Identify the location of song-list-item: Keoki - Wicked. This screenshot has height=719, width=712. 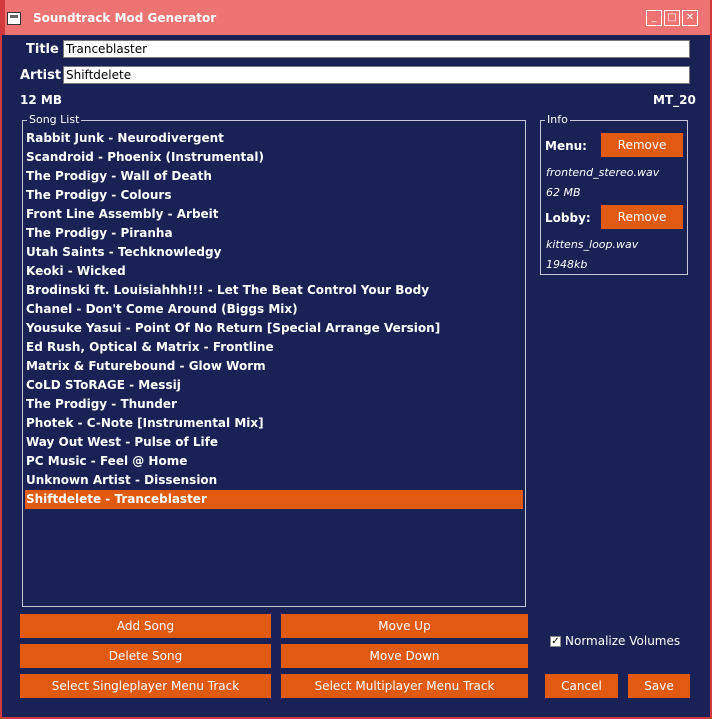
(274, 271).